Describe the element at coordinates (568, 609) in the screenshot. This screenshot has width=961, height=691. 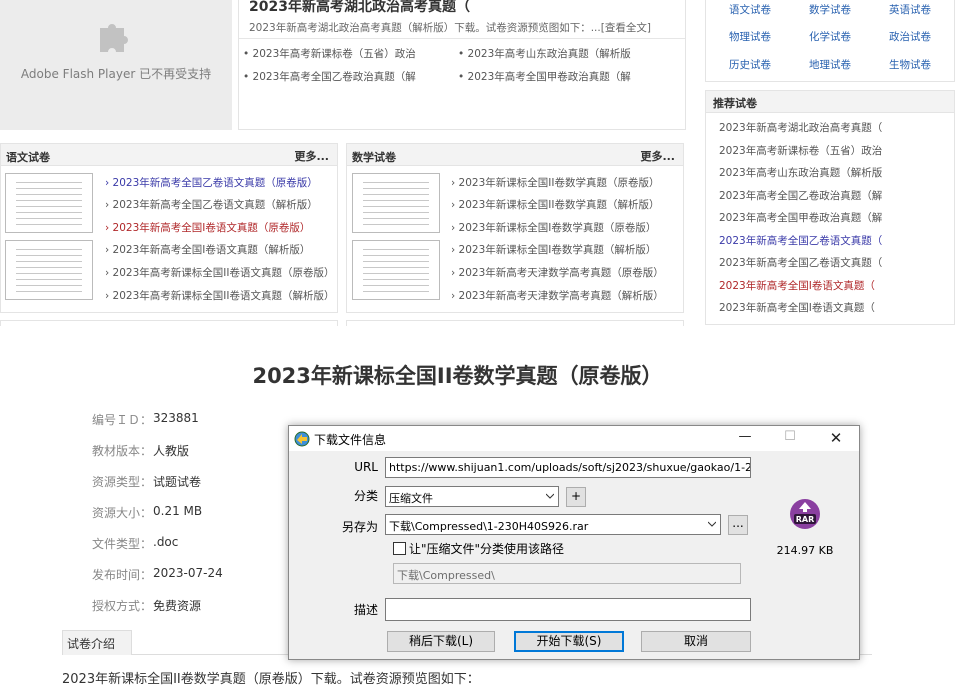
I see `desc-field` at that location.